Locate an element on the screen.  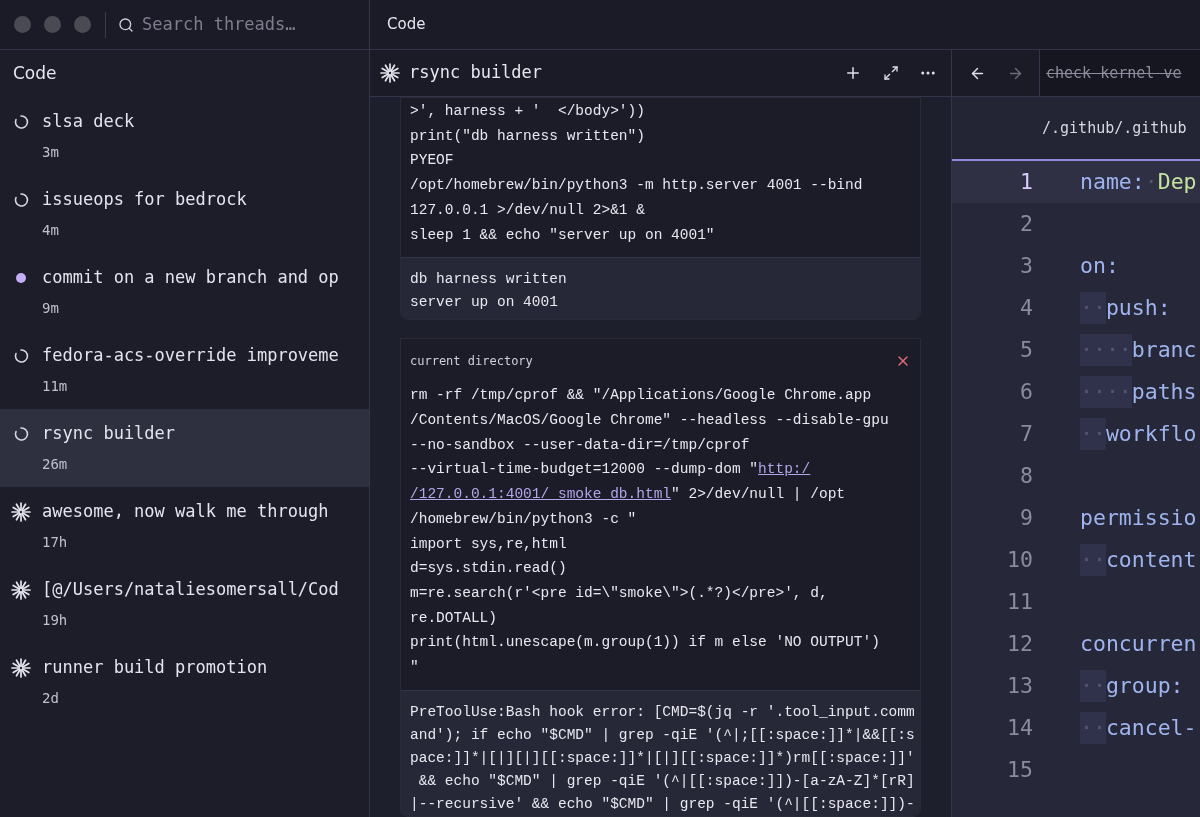
code-line: /homebrew/bin/python3 -c " is located at coordinates (524, 519).